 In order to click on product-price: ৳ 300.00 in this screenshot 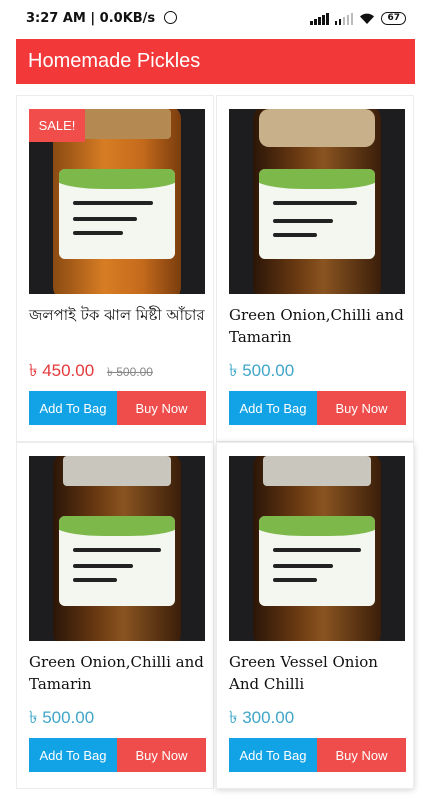, I will do `click(262, 717)`.